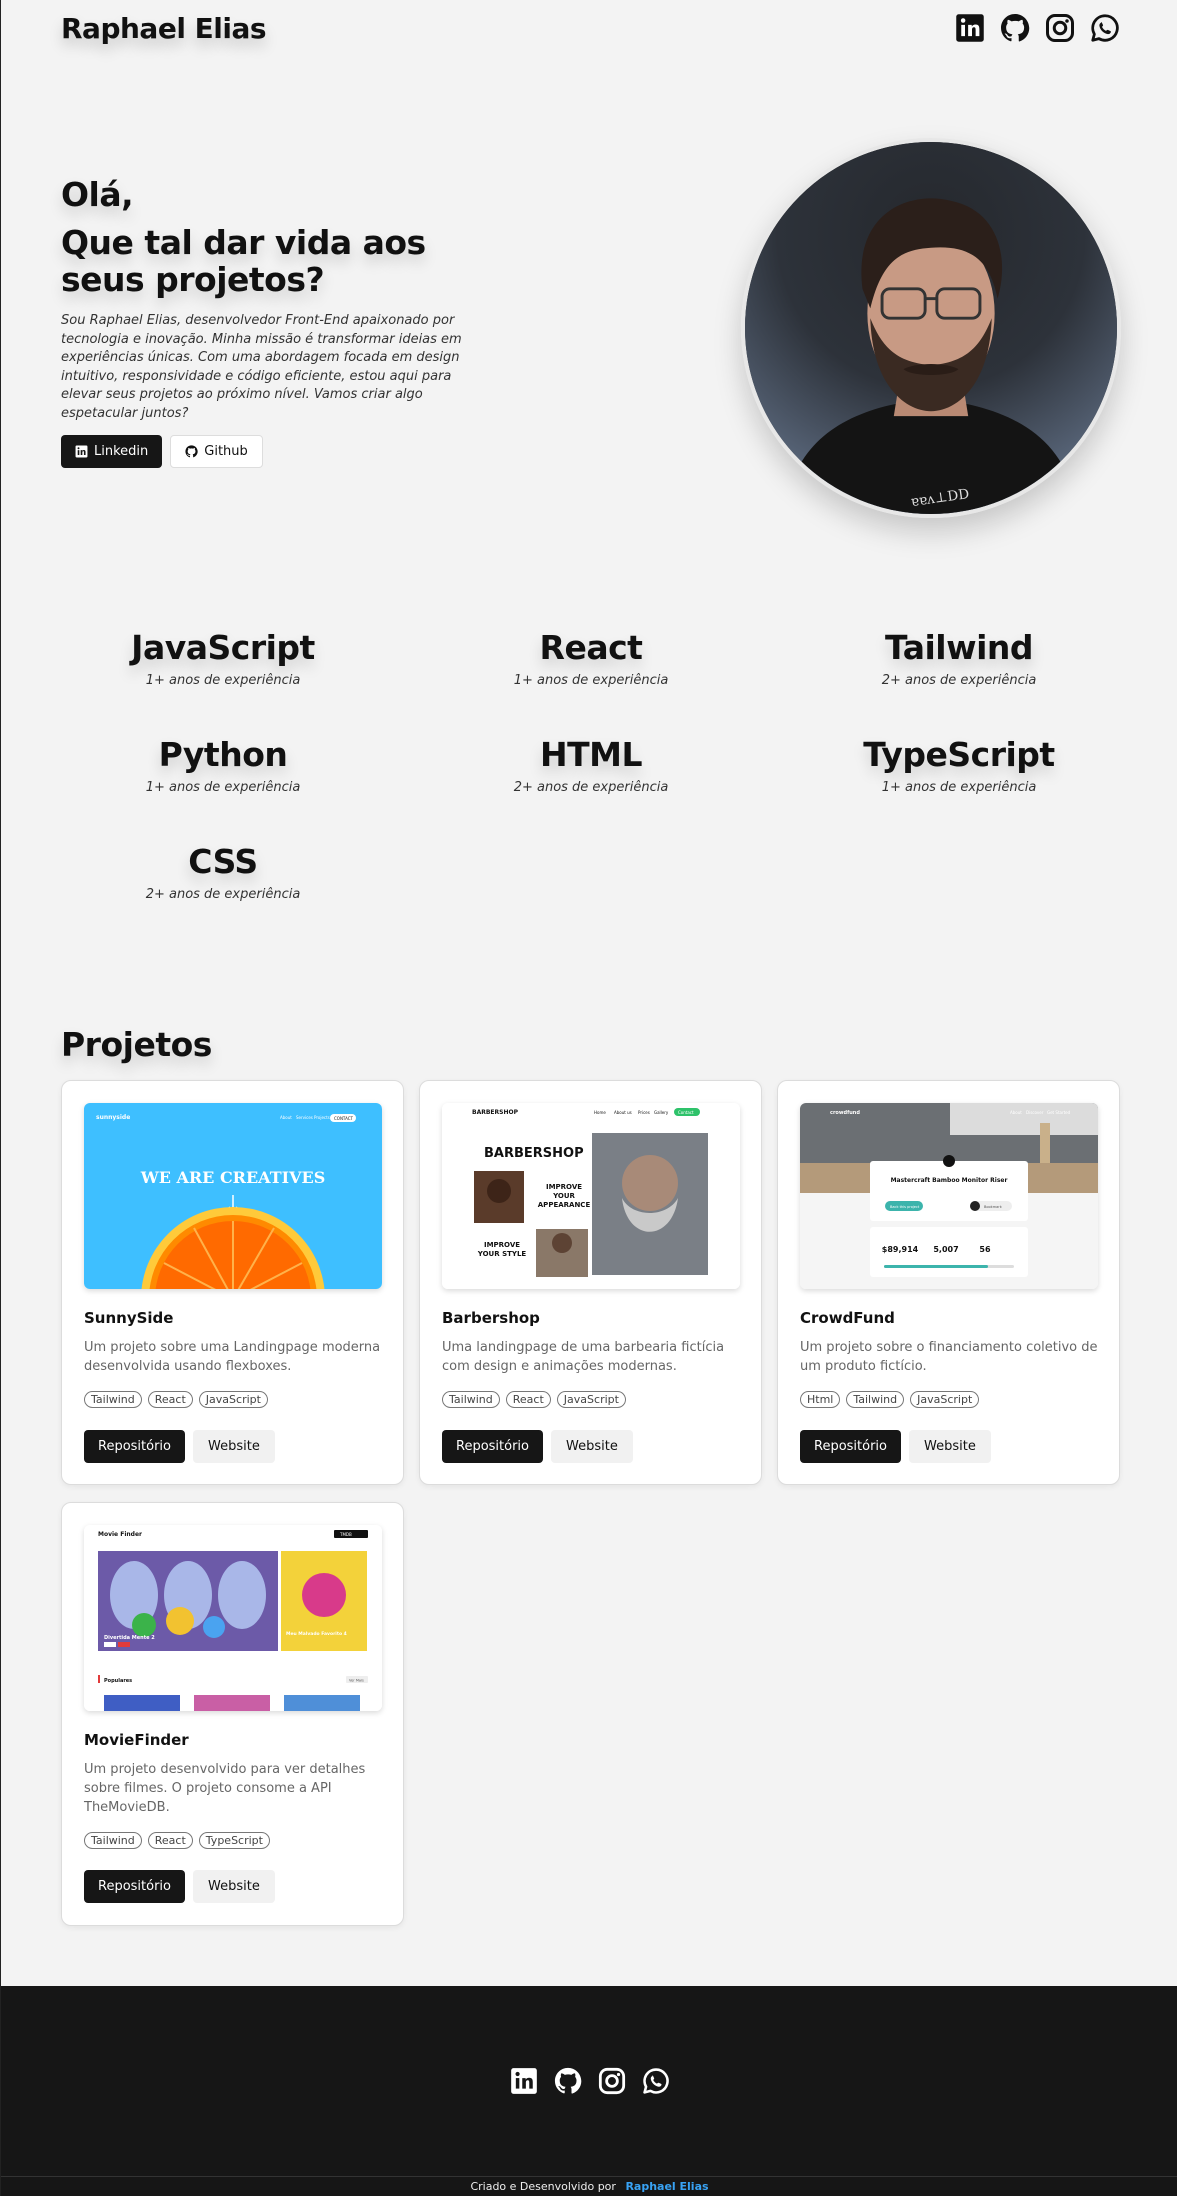 Image resolution: width=1177 pixels, height=2196 pixels. I want to click on project-tags: Tailwind React TypeScript, so click(177, 1840).